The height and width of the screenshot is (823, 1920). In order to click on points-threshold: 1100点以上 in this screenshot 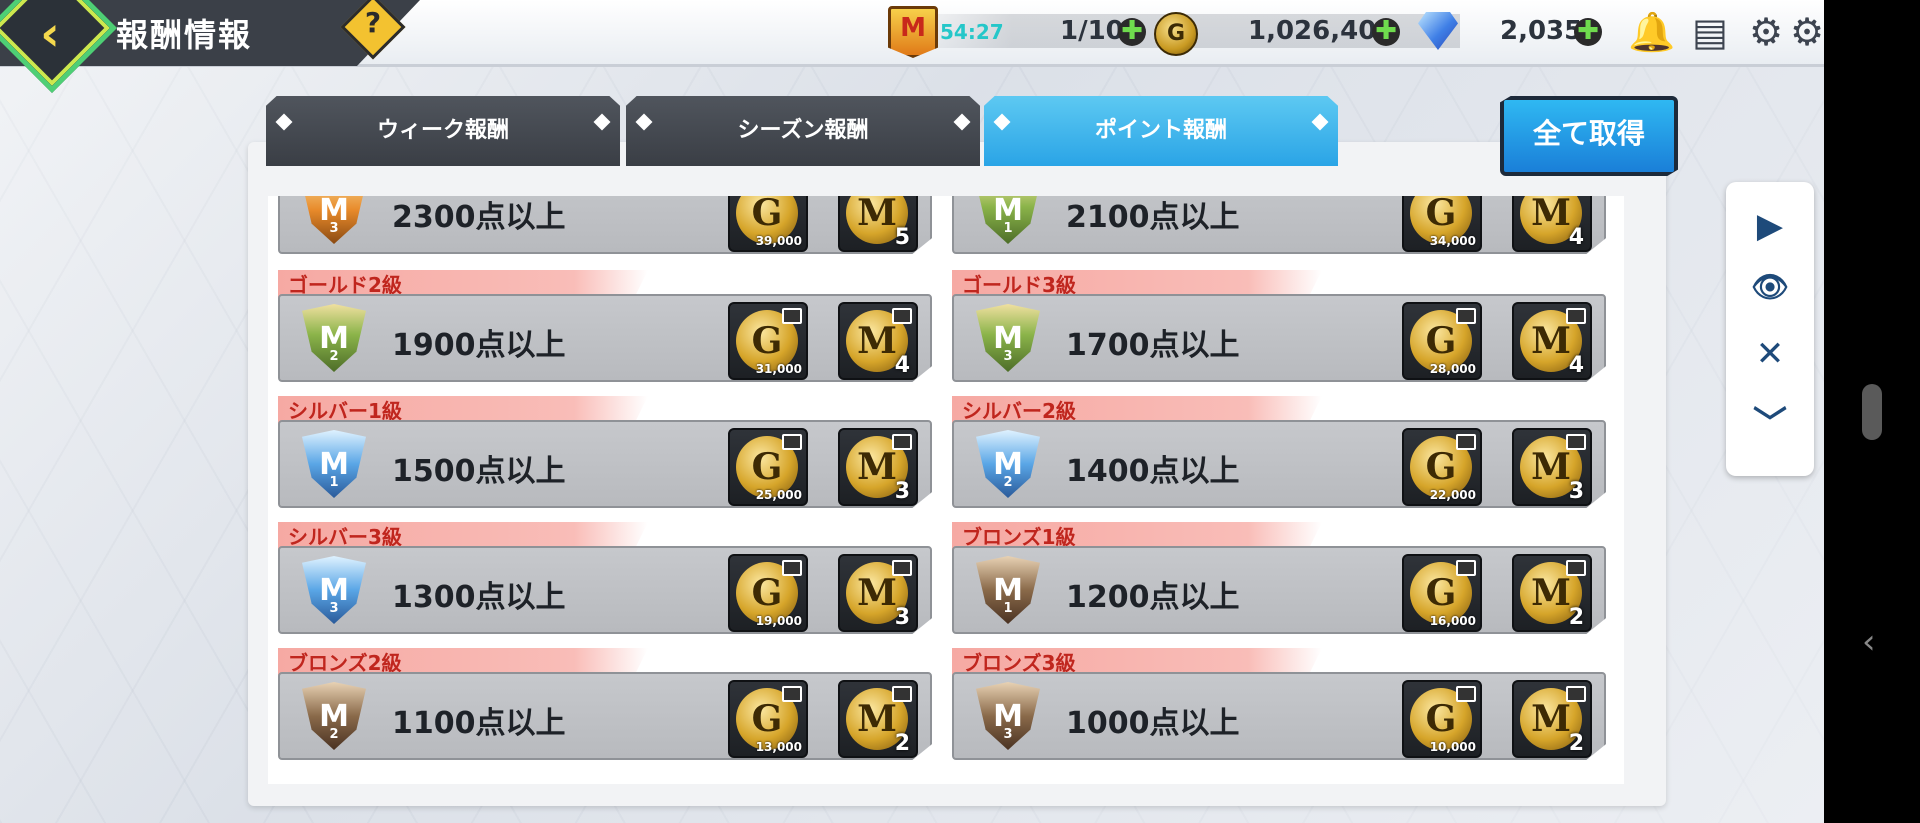, I will do `click(479, 723)`.